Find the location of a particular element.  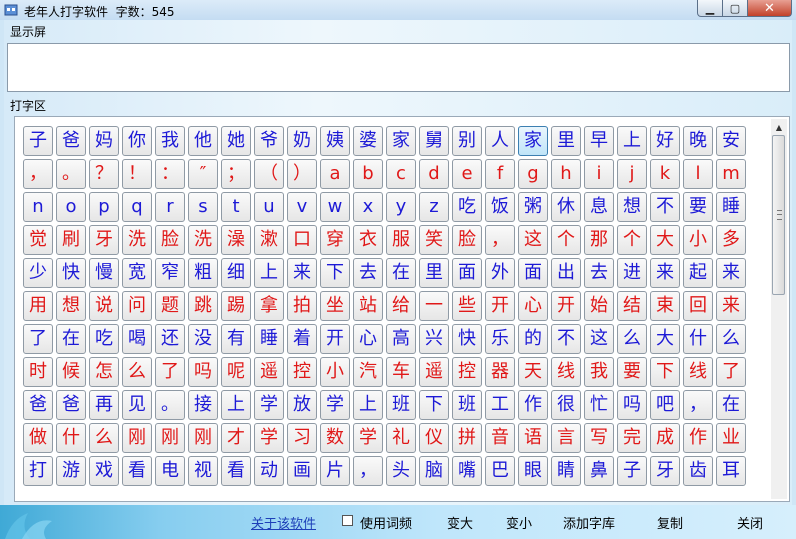

char-key: 汽 is located at coordinates (368, 372).